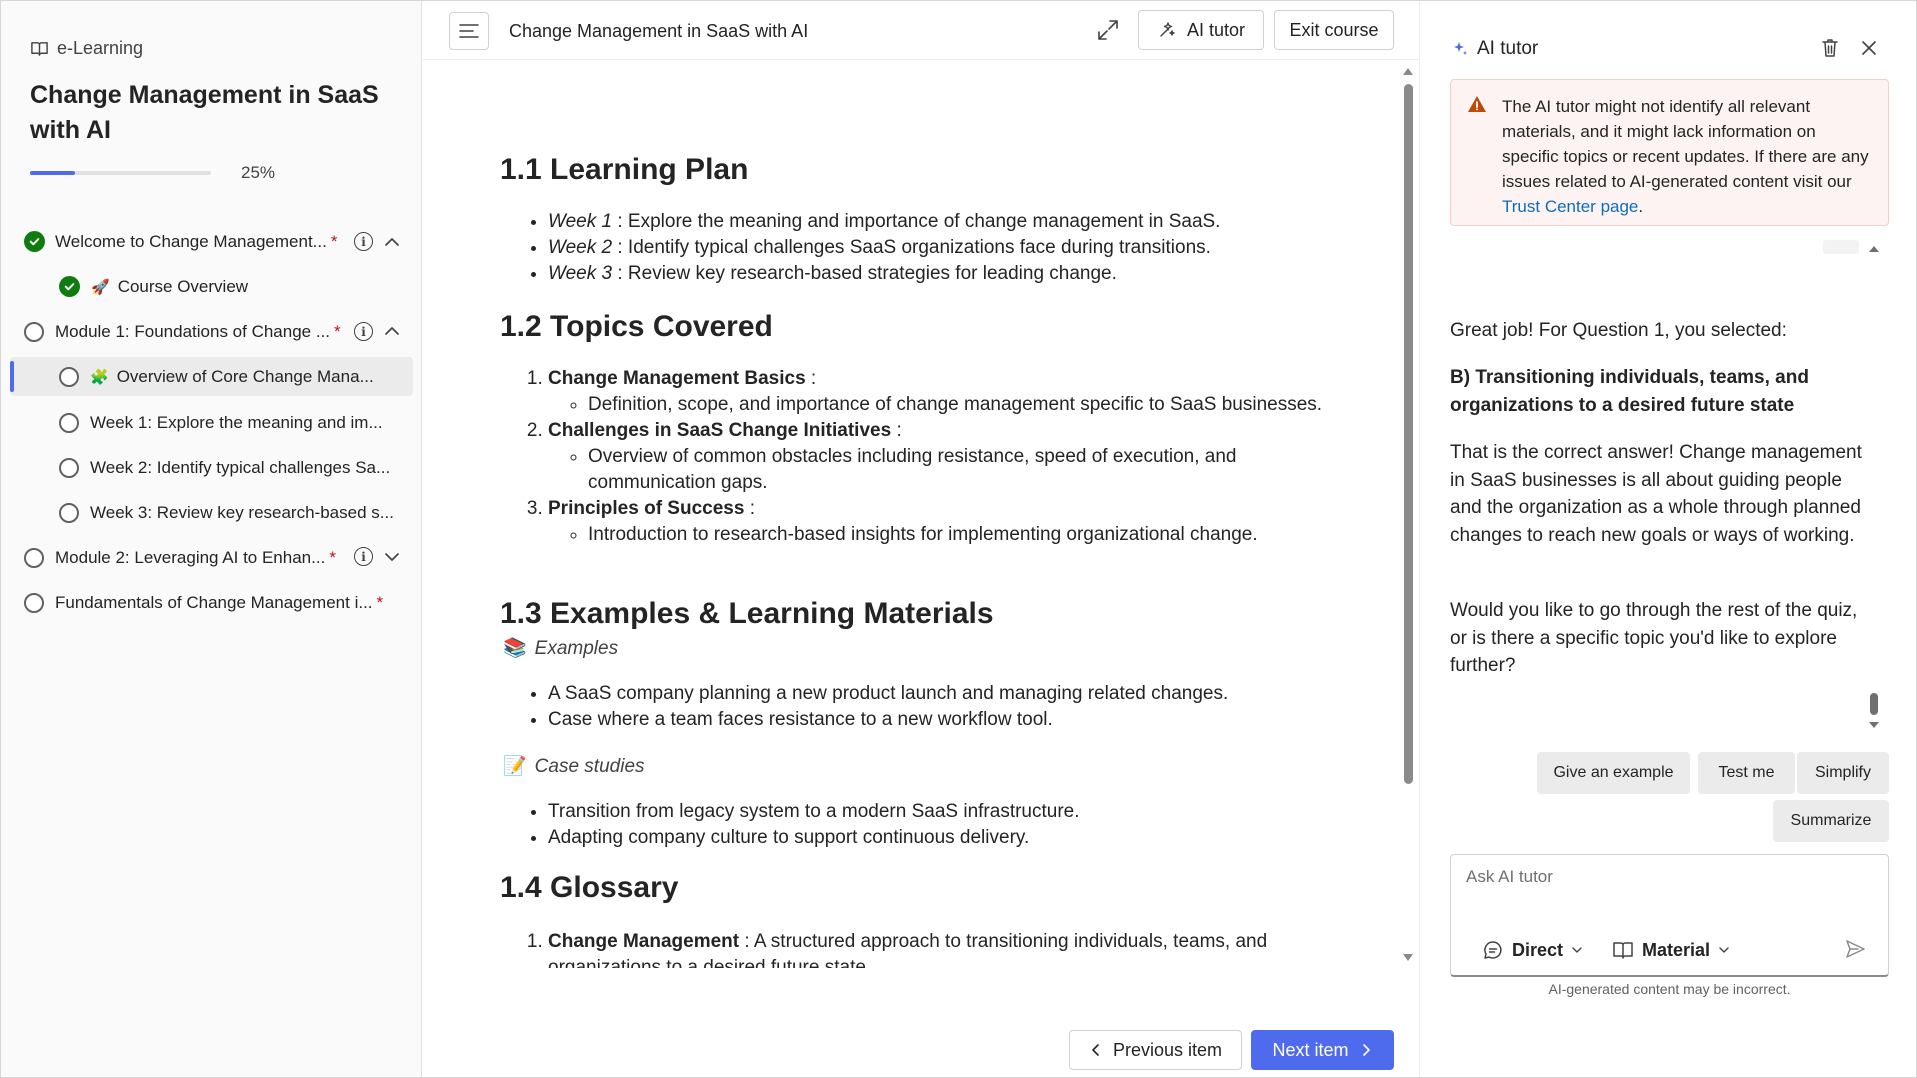 Image resolution: width=1917 pixels, height=1078 pixels. Describe the element at coordinates (1831, 821) in the screenshot. I see `summarize-chip: Summarize` at that location.